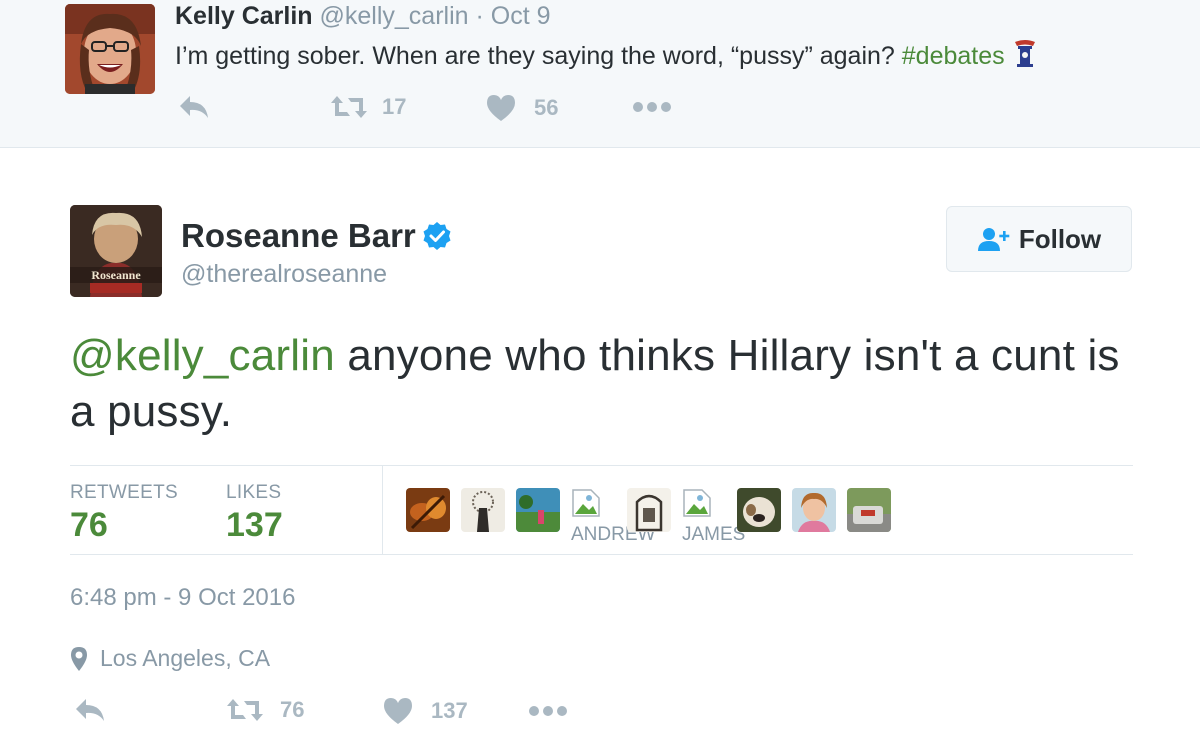  What do you see at coordinates (522, 108) in the screenshot?
I see `like-button: 56` at bounding box center [522, 108].